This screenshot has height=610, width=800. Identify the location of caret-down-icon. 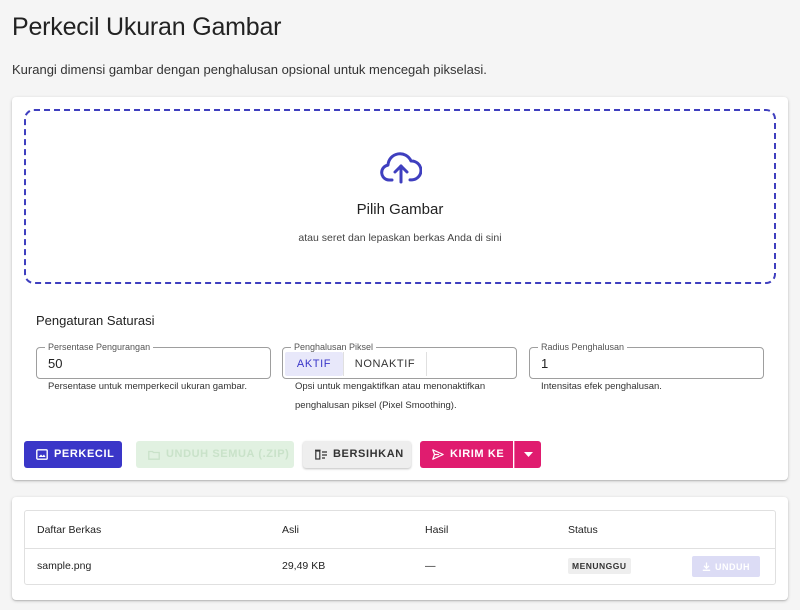
(528, 454).